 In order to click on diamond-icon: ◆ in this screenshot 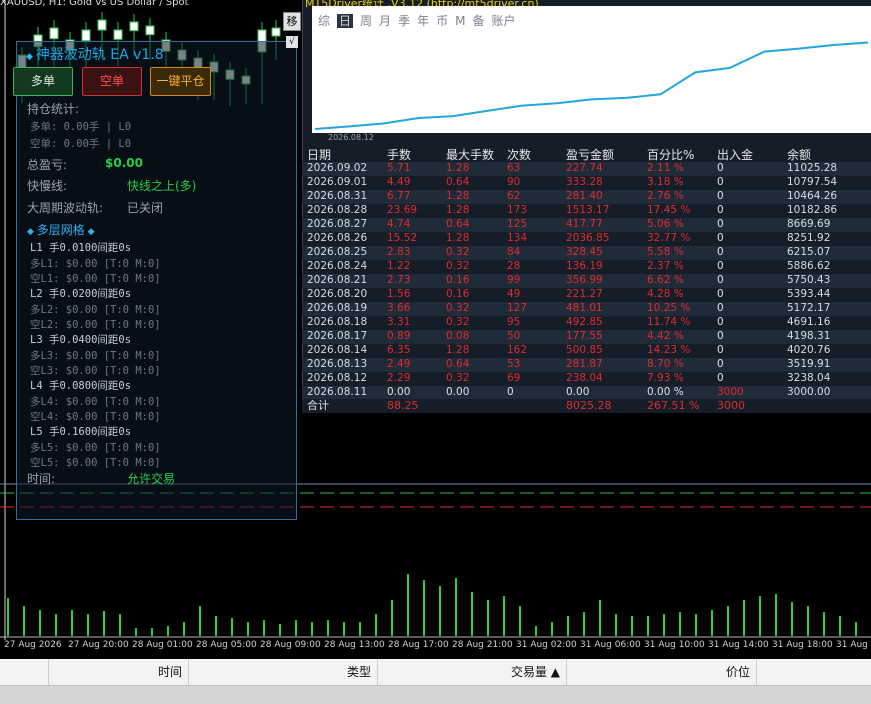, I will do `click(32, 232)`.